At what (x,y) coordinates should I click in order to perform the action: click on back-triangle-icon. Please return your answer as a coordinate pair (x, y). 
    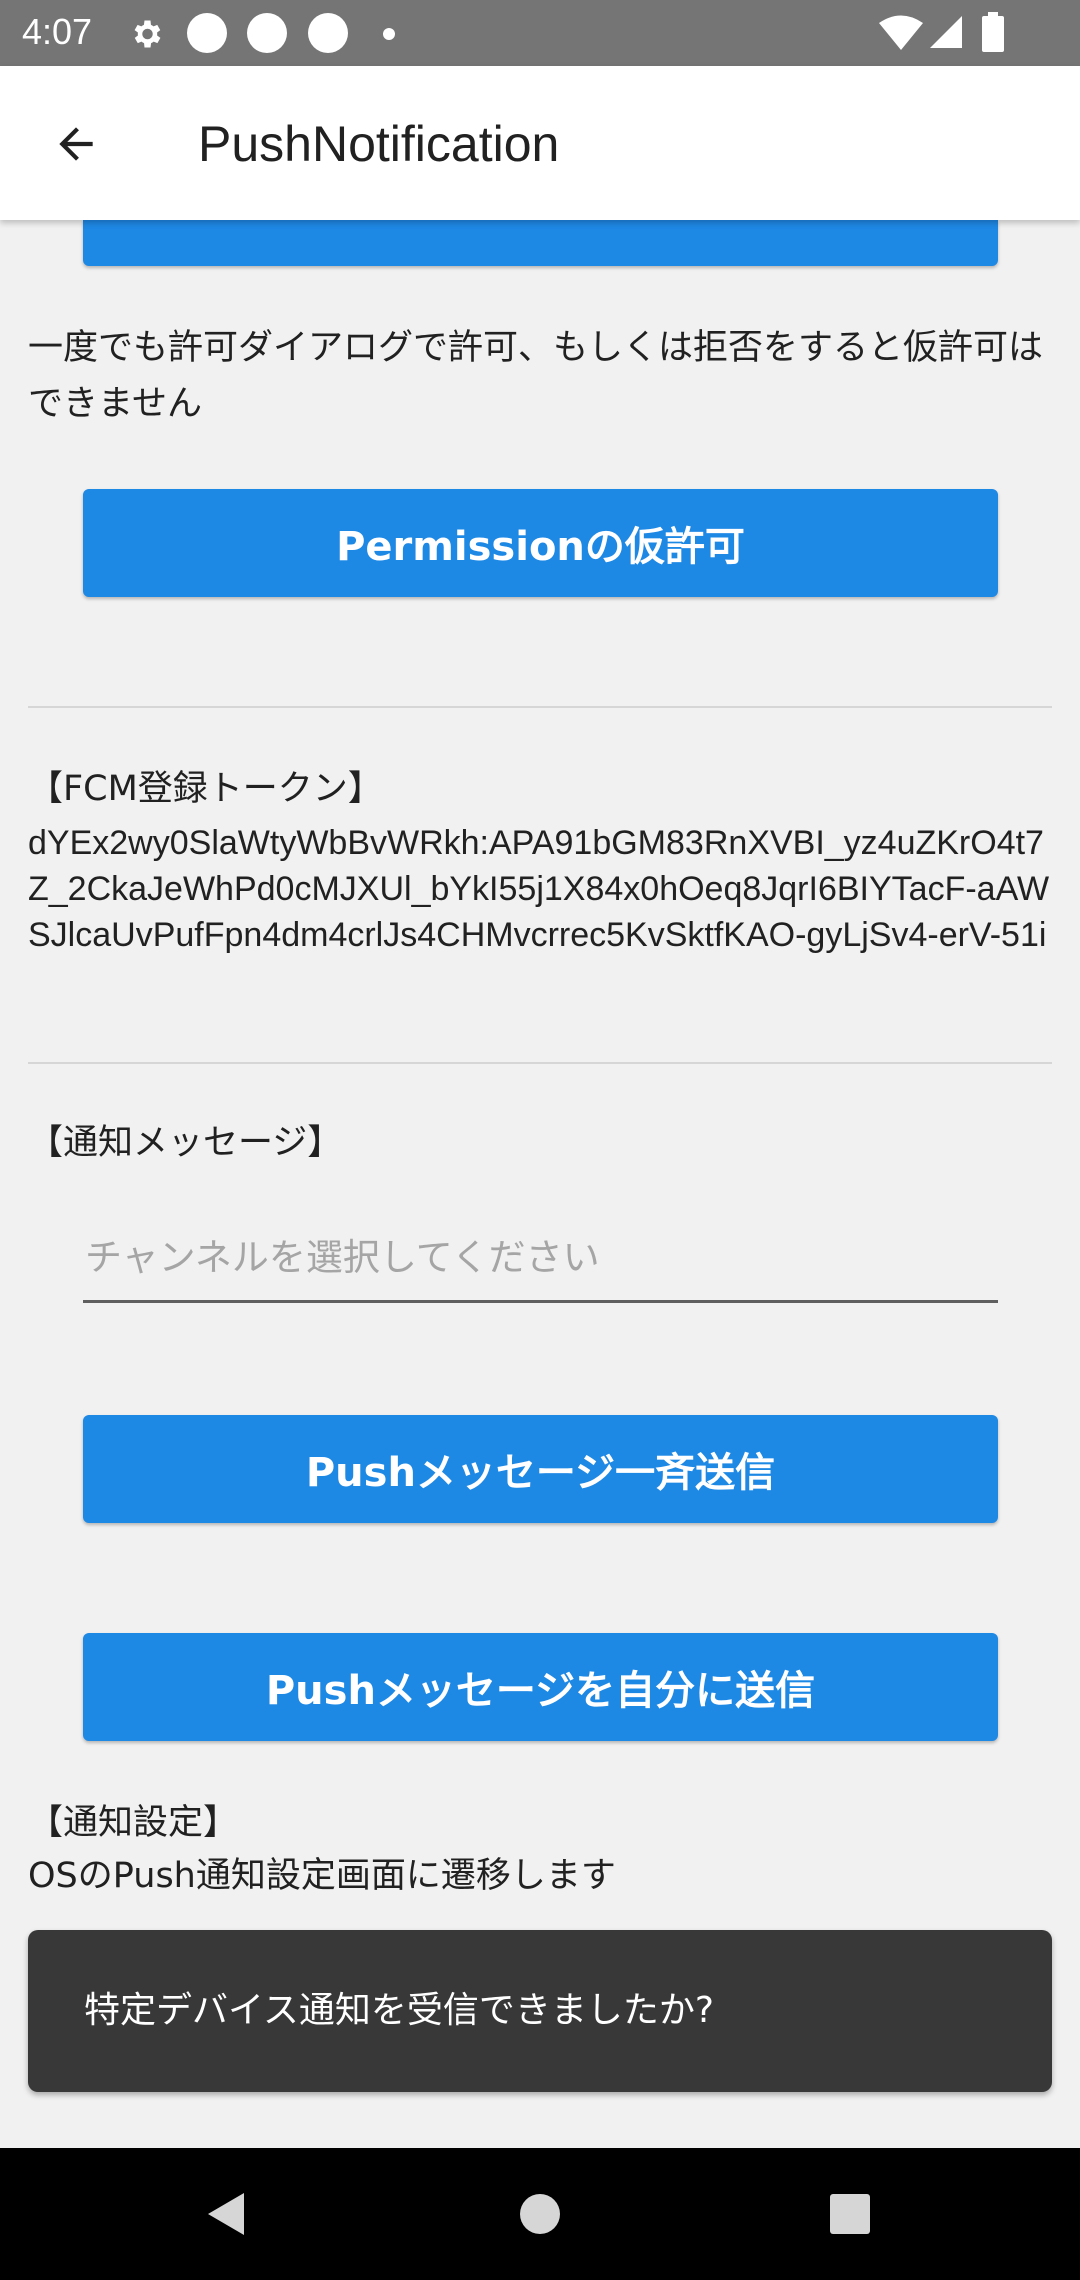
    Looking at the image, I should click on (226, 2214).